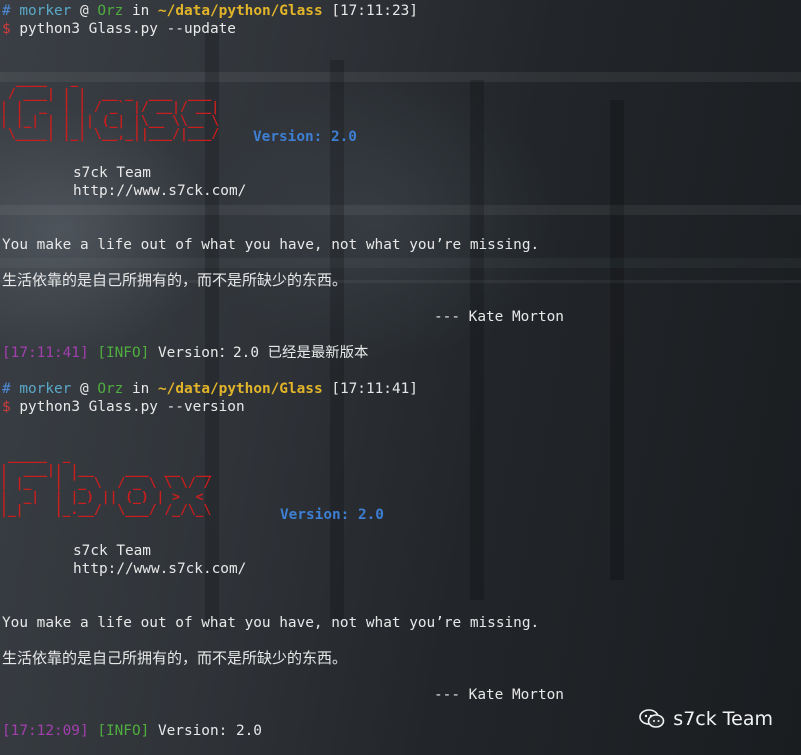  I want to click on prompt-time: [17:11:23], so click(374, 11).